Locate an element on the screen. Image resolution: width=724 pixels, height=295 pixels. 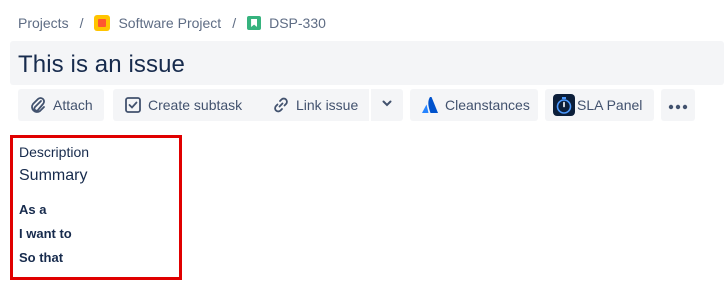
more-actions-button is located at coordinates (678, 105).